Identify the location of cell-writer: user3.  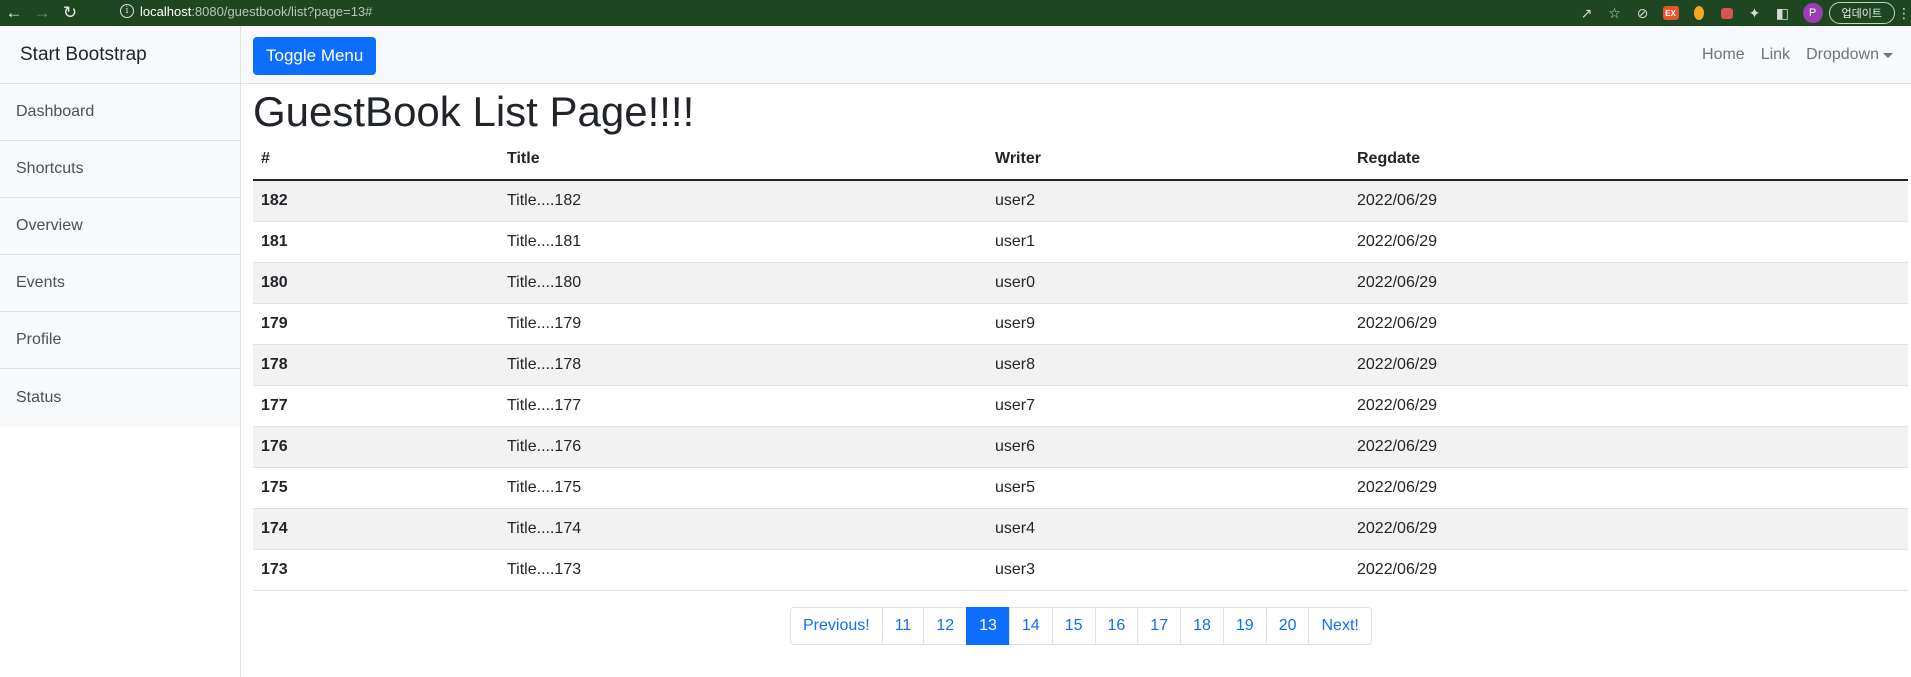
(1168, 570).